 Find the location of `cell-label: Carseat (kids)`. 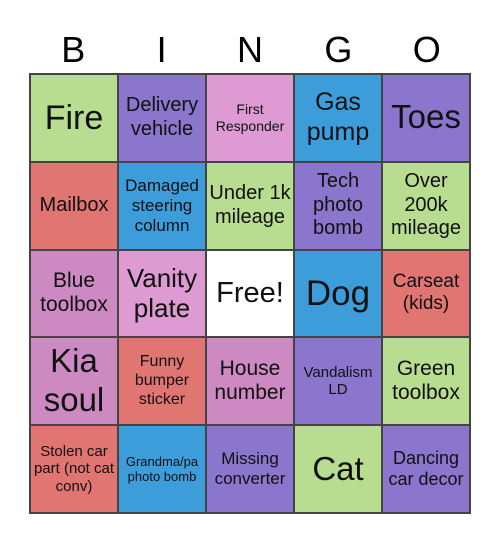

cell-label: Carseat (kids) is located at coordinates (426, 293).